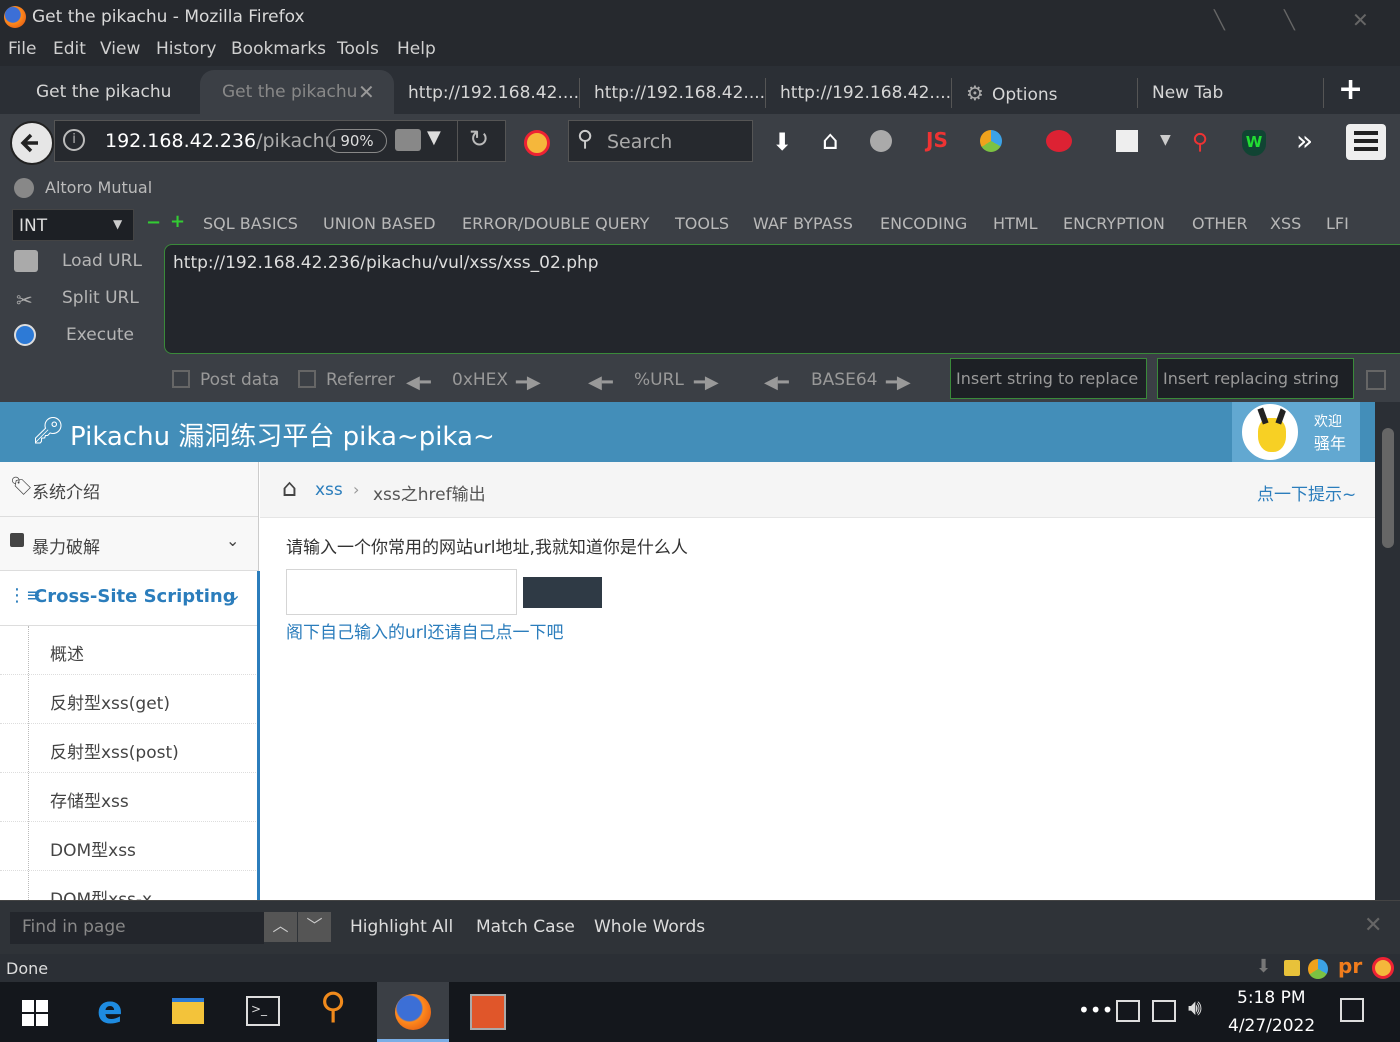  Describe the element at coordinates (528, 382) in the screenshot. I see `hex-right-arrow-icon: ━▶` at that location.